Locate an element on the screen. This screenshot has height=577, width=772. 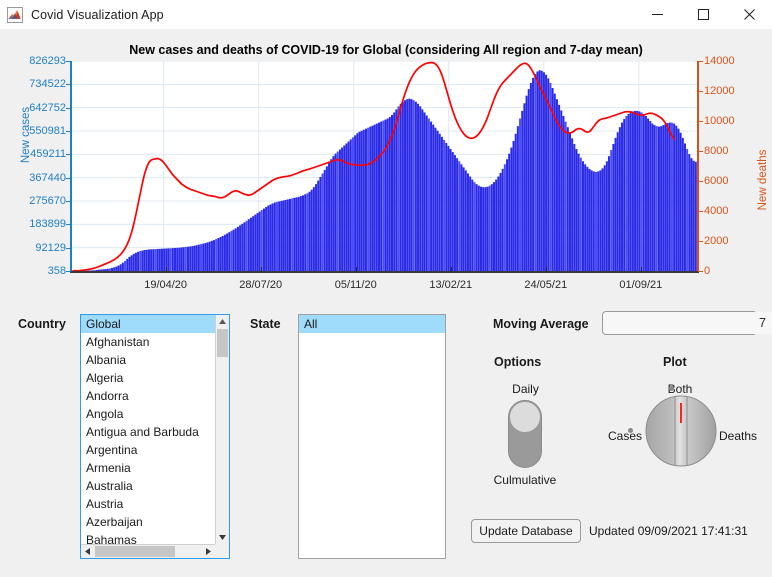
x-tick-label: 28/07/20 is located at coordinates (261, 285).